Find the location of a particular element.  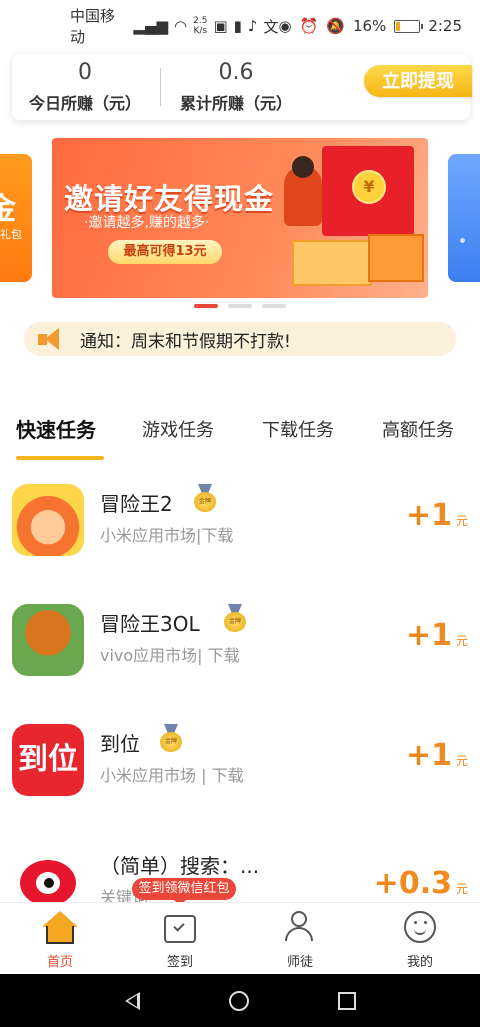

total-earnings: 0.6 累计所赚（元） is located at coordinates (236, 87).